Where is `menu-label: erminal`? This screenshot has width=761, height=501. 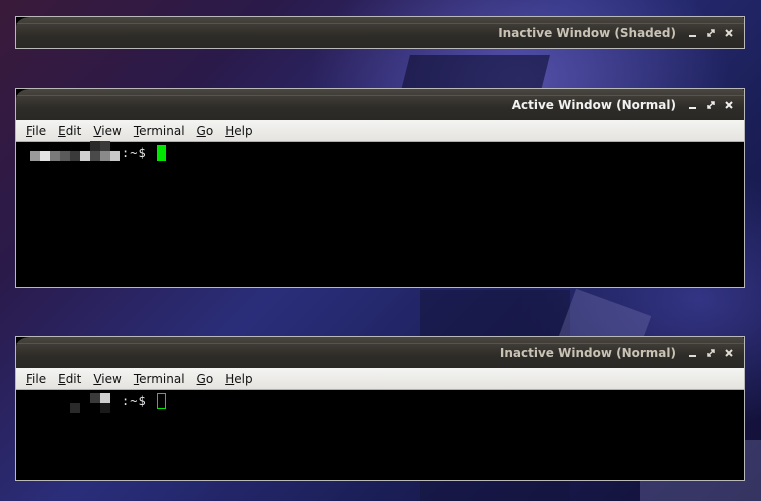
menu-label: erminal is located at coordinates (162, 378).